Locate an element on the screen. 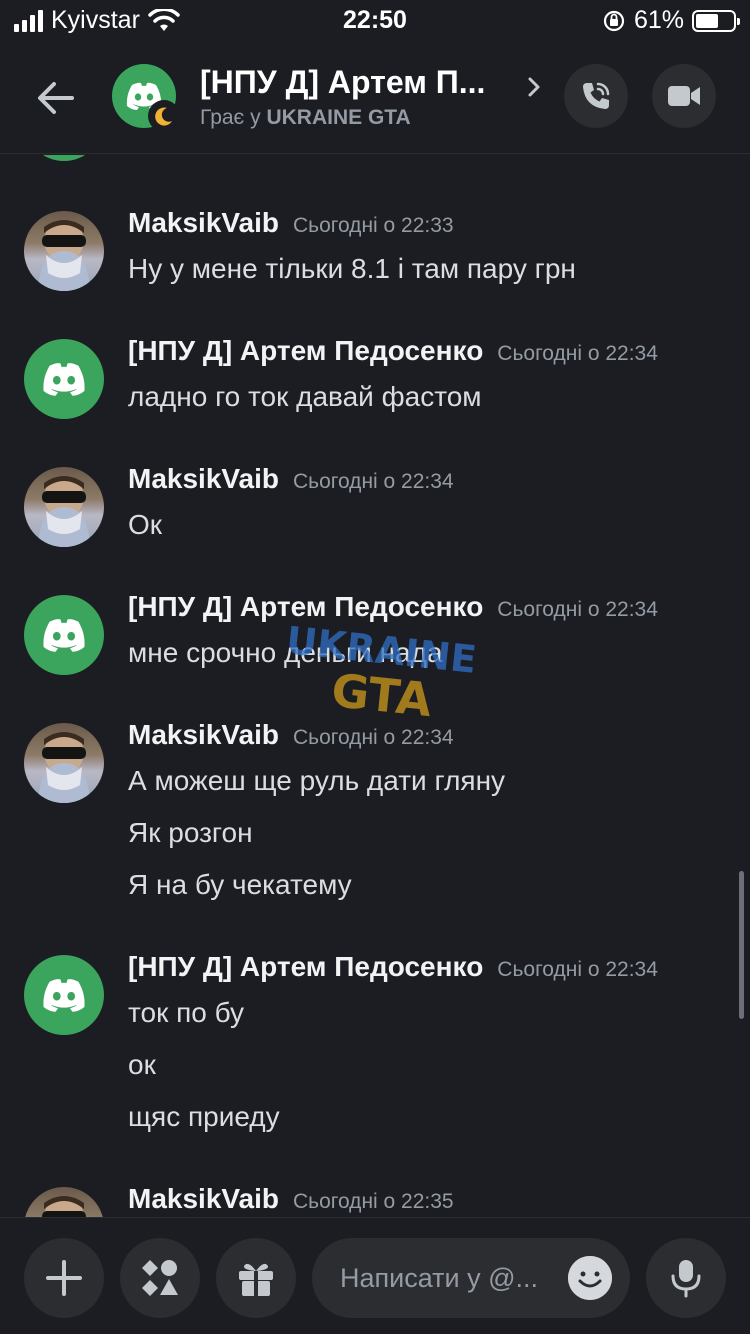 This screenshot has height=1334, width=750. message-input is located at coordinates (450, 1278).